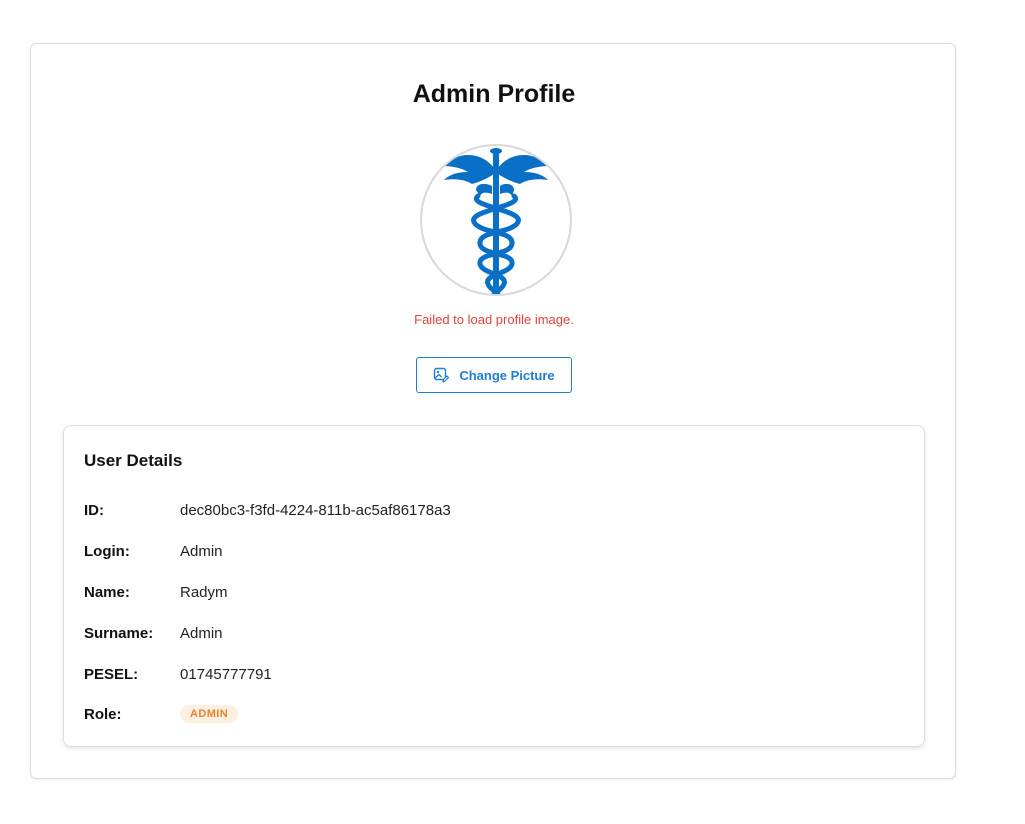 This screenshot has width=1025, height=824. I want to click on detail-value-login: Admin, so click(201, 551).